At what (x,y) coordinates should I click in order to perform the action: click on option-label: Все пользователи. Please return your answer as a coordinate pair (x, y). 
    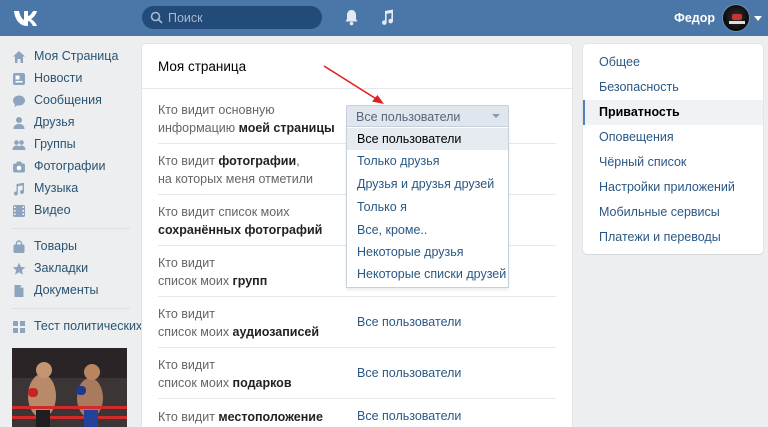
    Looking at the image, I should click on (409, 139).